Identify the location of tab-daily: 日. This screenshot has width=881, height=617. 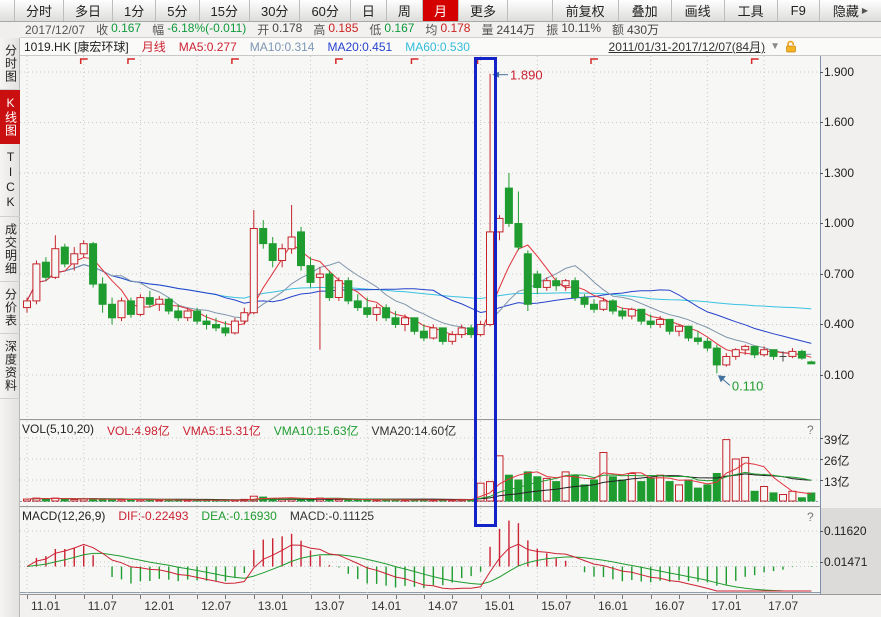
(369, 10).